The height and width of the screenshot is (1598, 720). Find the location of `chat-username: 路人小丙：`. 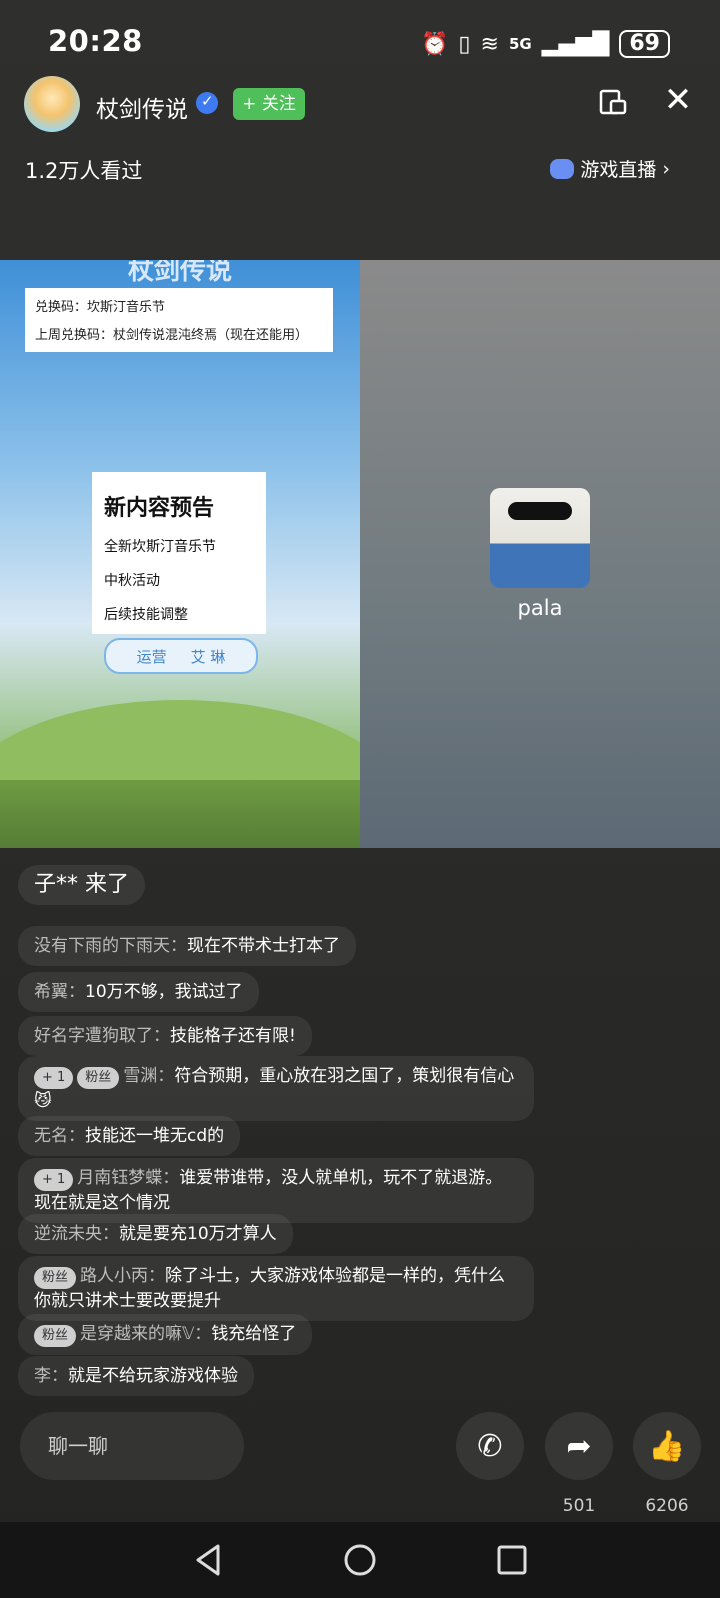

chat-username: 路人小丙： is located at coordinates (123, 1276).